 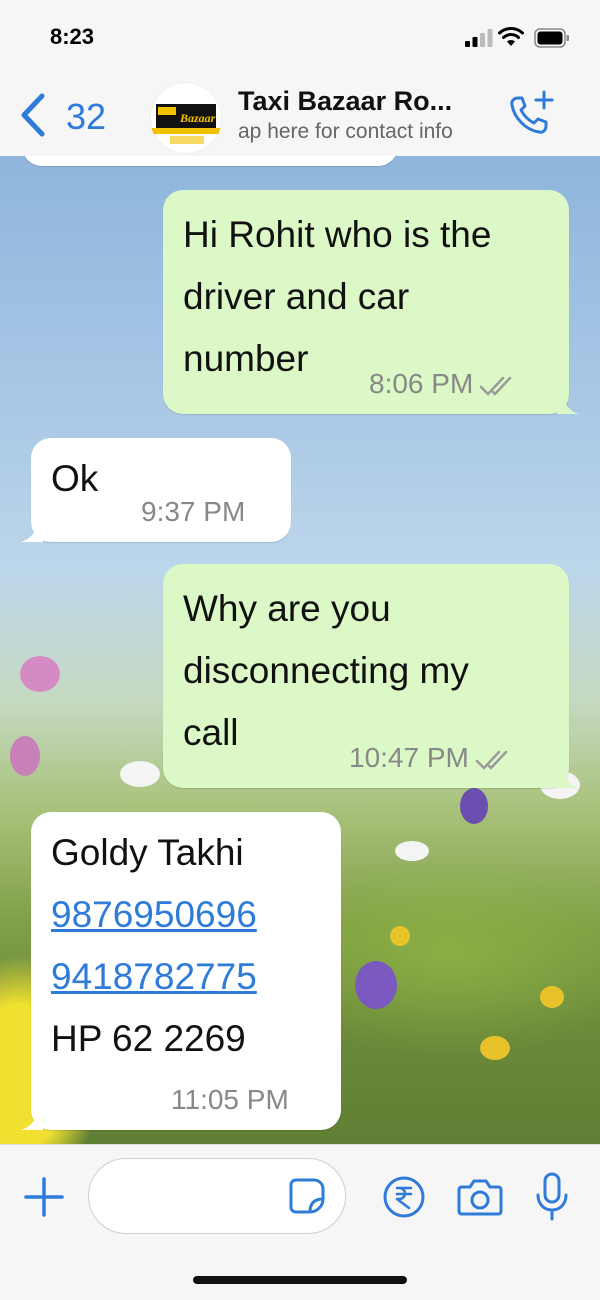 What do you see at coordinates (421, 383) in the screenshot?
I see `message-time: 8:06 PM` at bounding box center [421, 383].